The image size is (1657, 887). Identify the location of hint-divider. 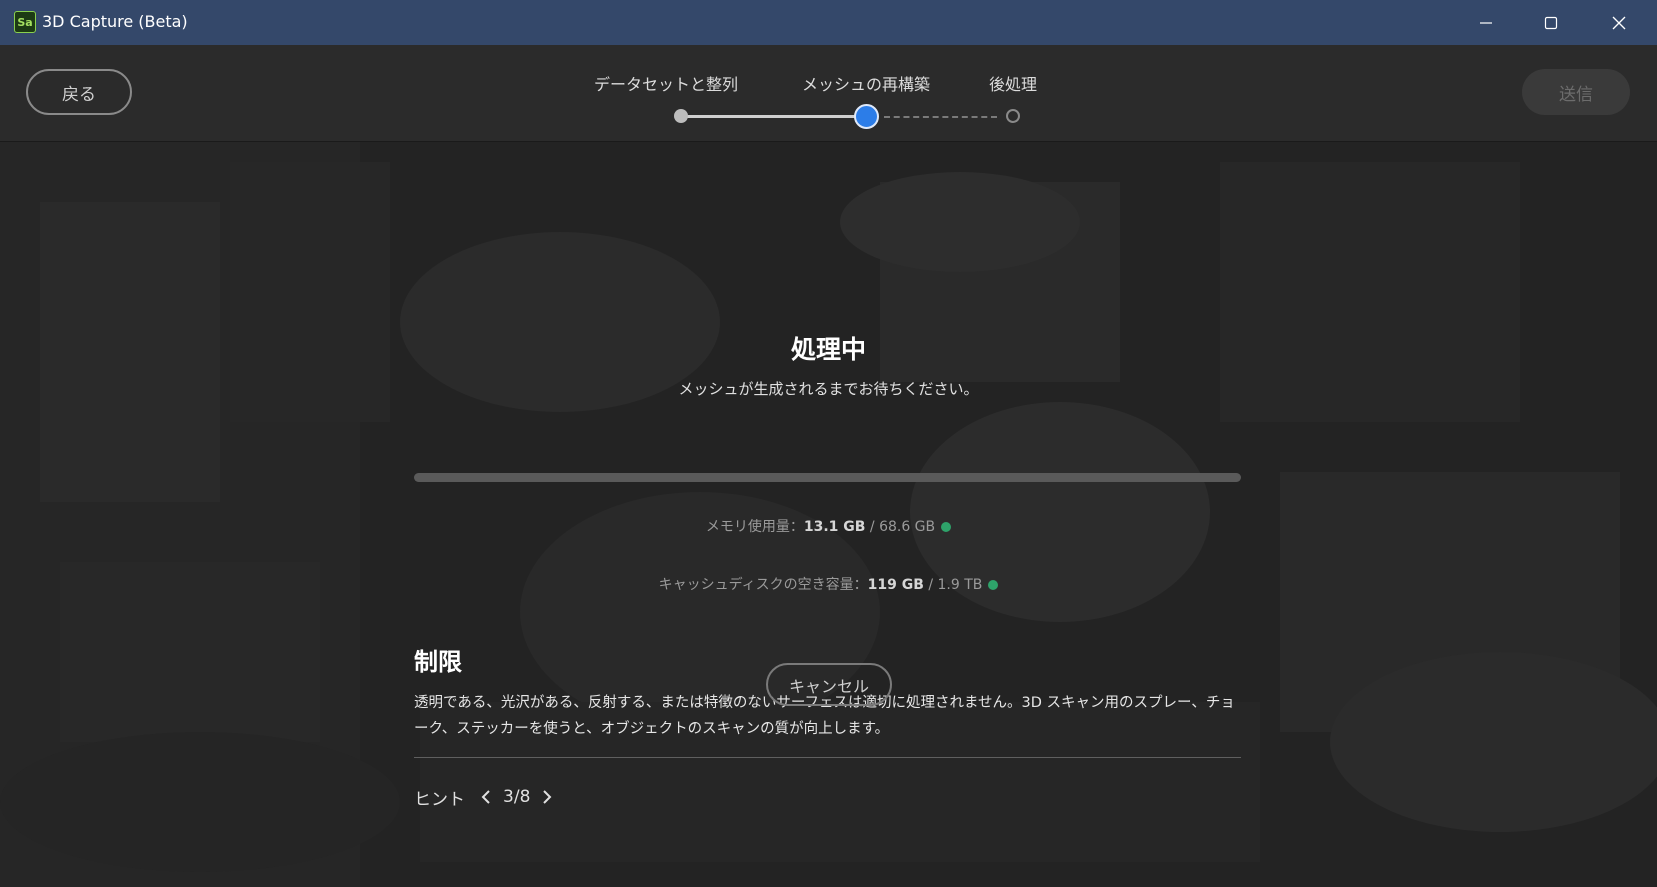
(827, 757).